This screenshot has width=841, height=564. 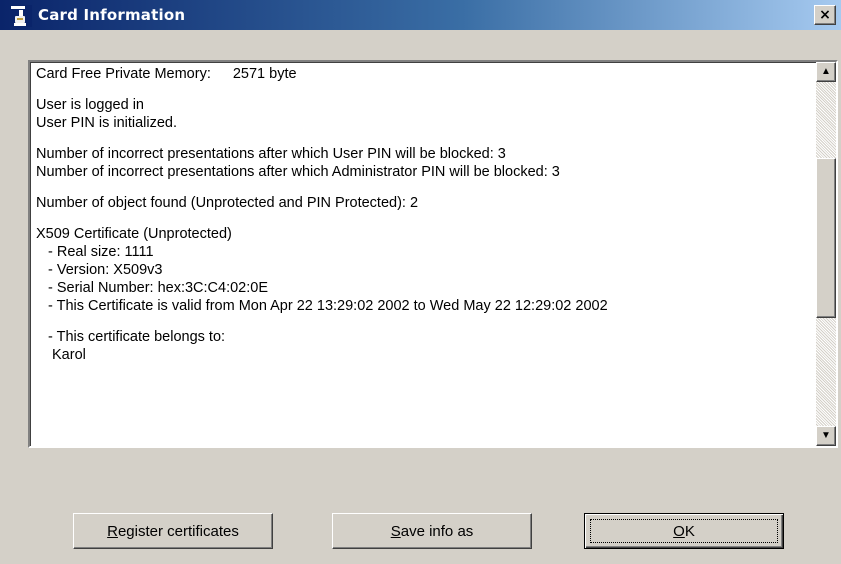 I want to click on cert-owner: Karol, so click(x=69, y=355).